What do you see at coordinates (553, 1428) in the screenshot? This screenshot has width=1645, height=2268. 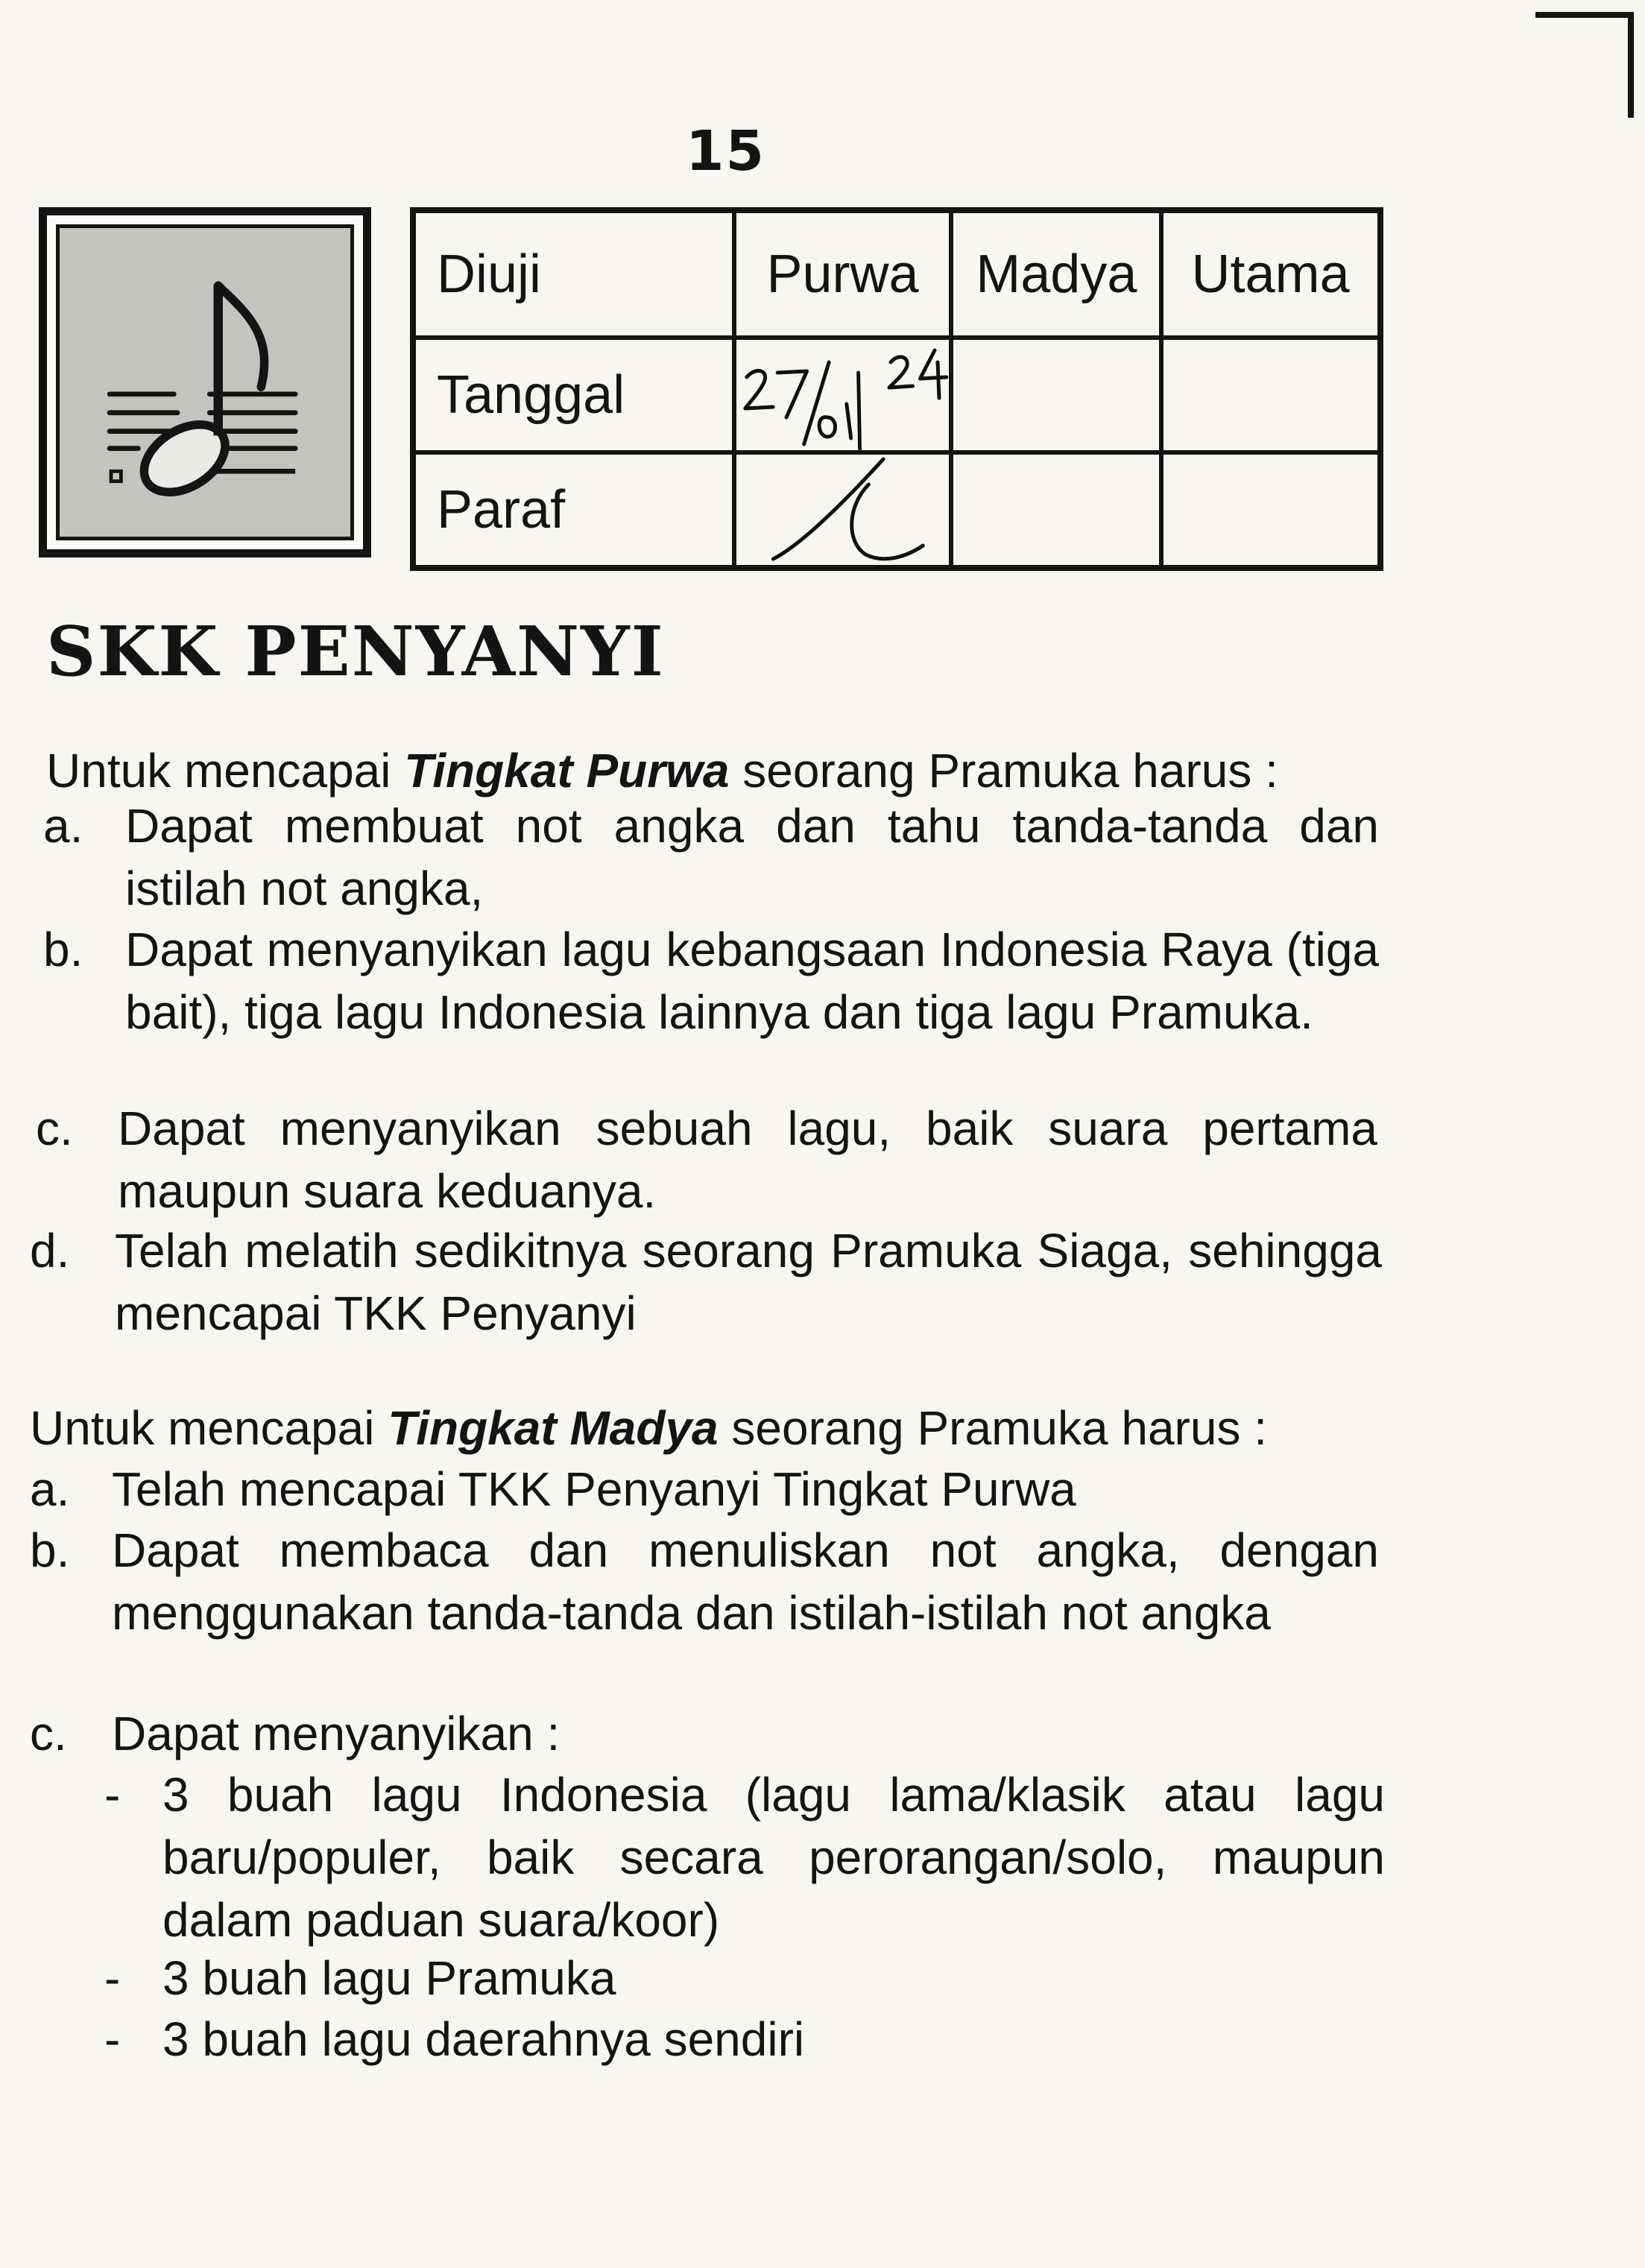 I see `madya-level: Tingkat Madya` at bounding box center [553, 1428].